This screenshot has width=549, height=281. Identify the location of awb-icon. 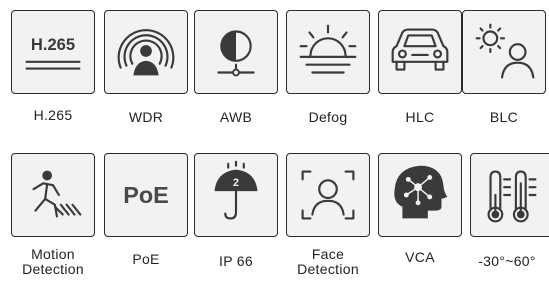
(236, 53).